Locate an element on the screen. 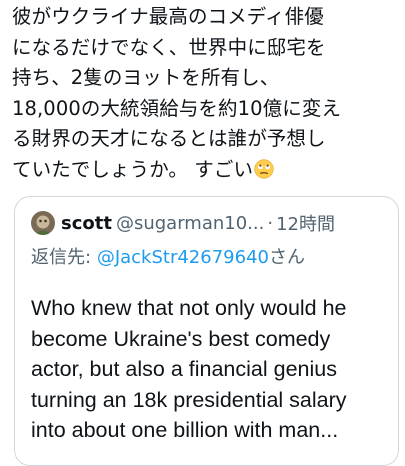 This screenshot has width=405, height=466. face-with-rolling-eyes-emoji is located at coordinates (264, 168).